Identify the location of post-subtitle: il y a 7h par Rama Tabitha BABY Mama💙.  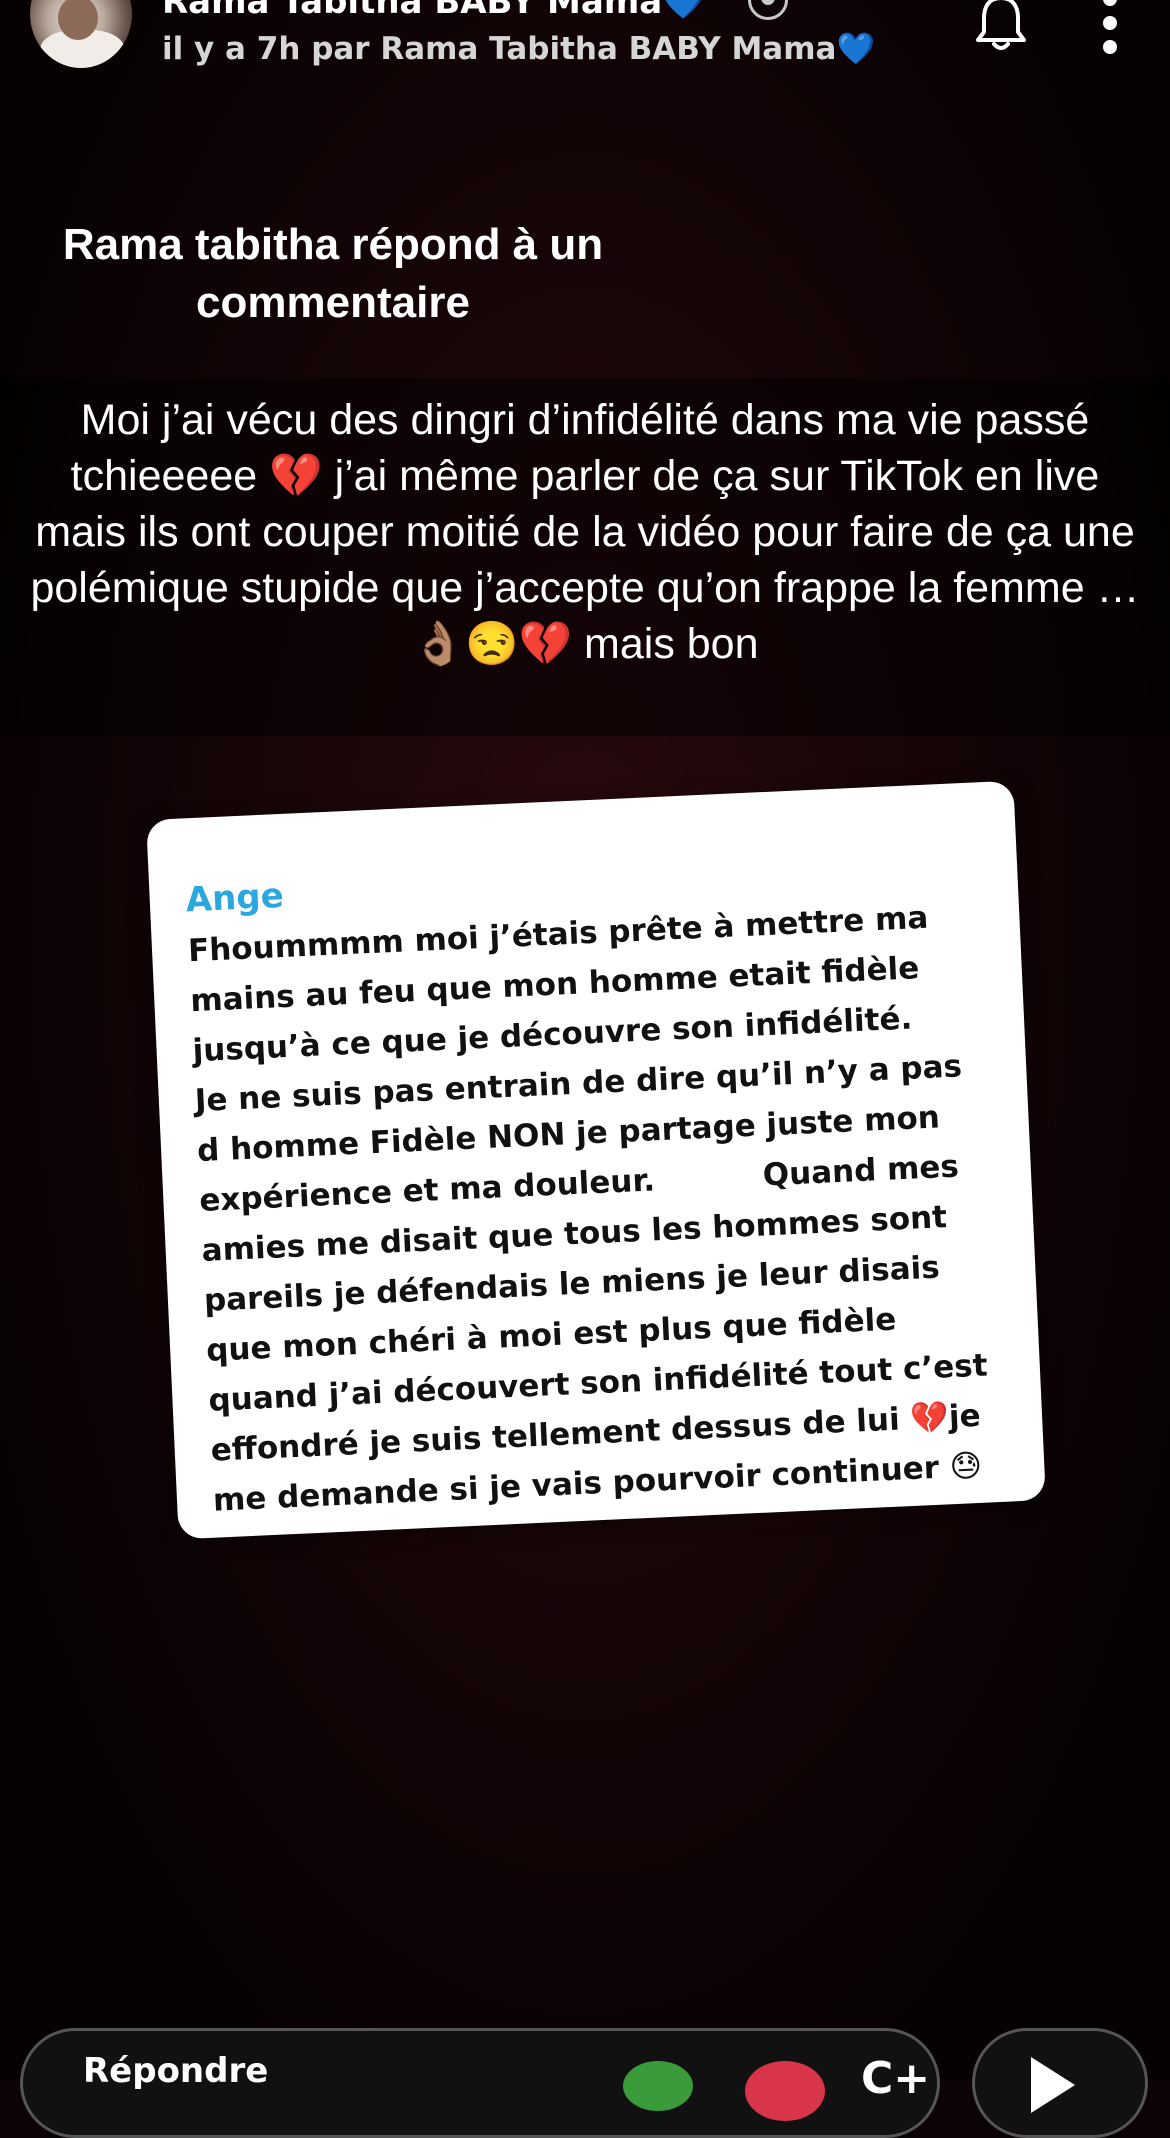
(518, 48).